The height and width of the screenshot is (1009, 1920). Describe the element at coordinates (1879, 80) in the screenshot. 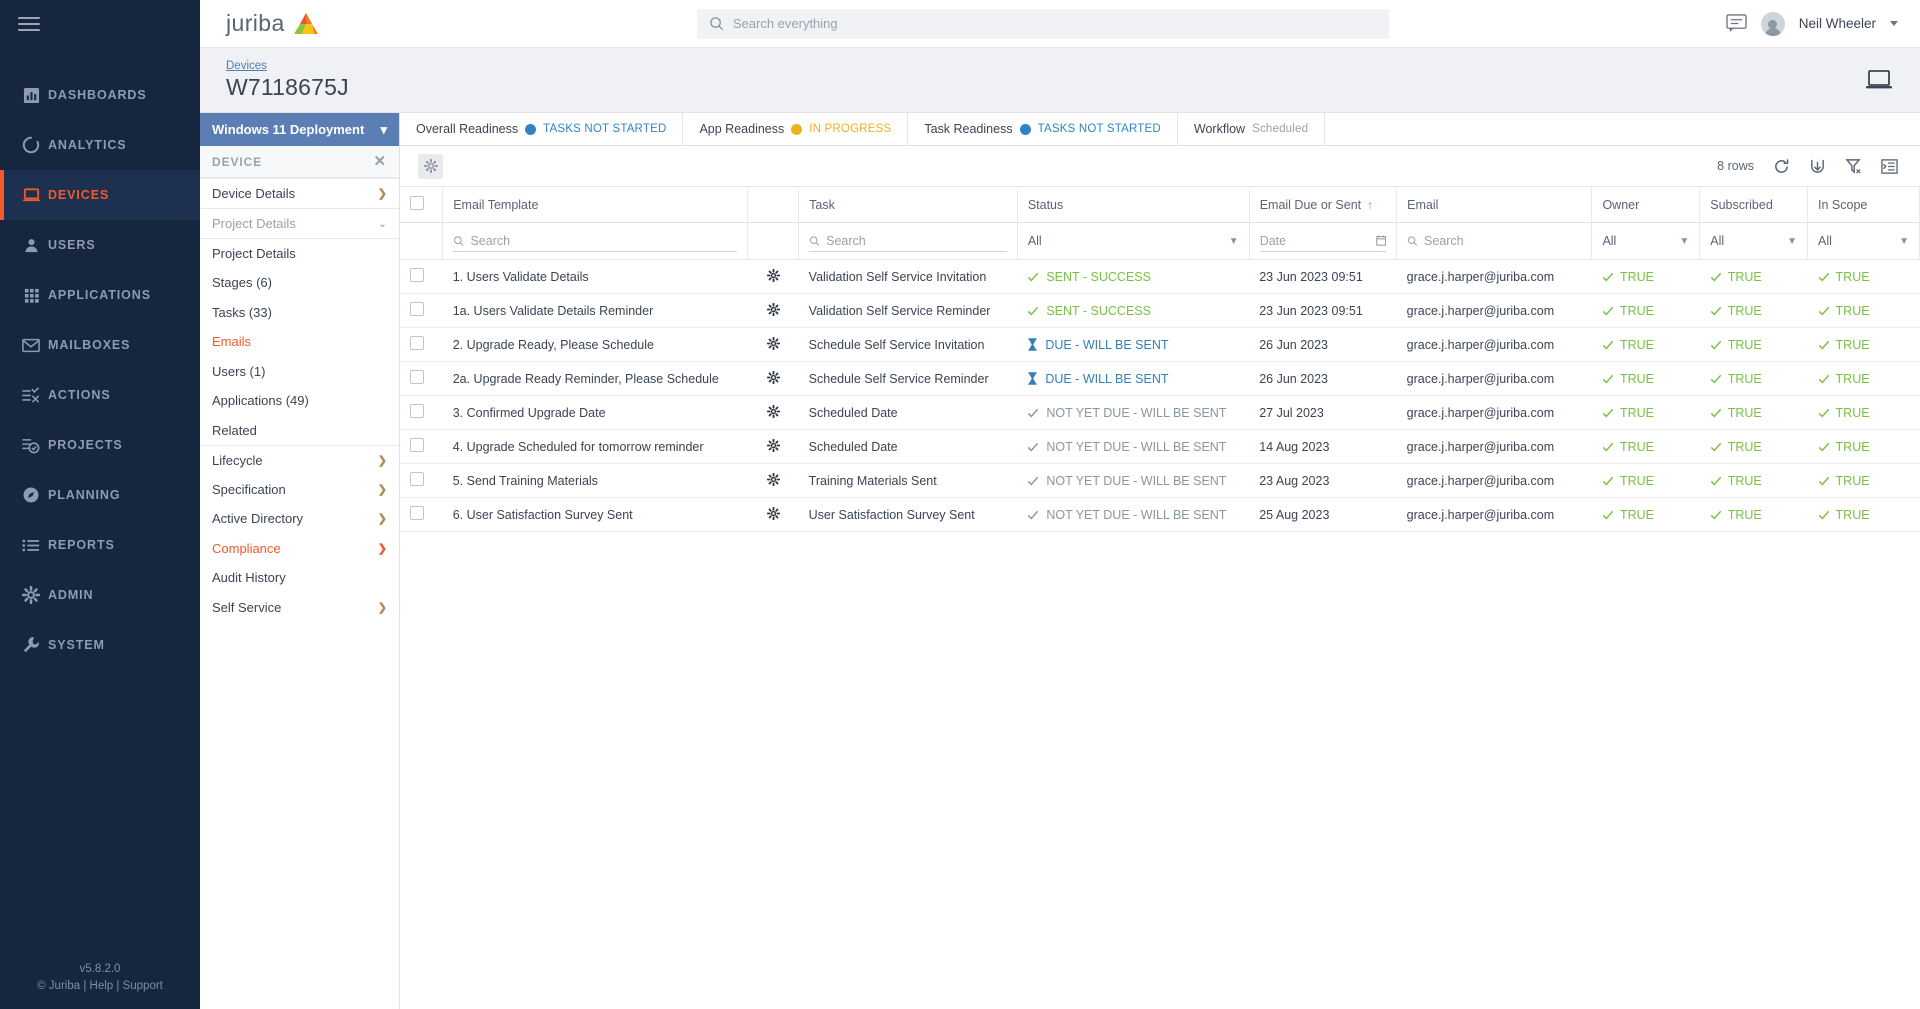

I see `laptop-icon` at that location.